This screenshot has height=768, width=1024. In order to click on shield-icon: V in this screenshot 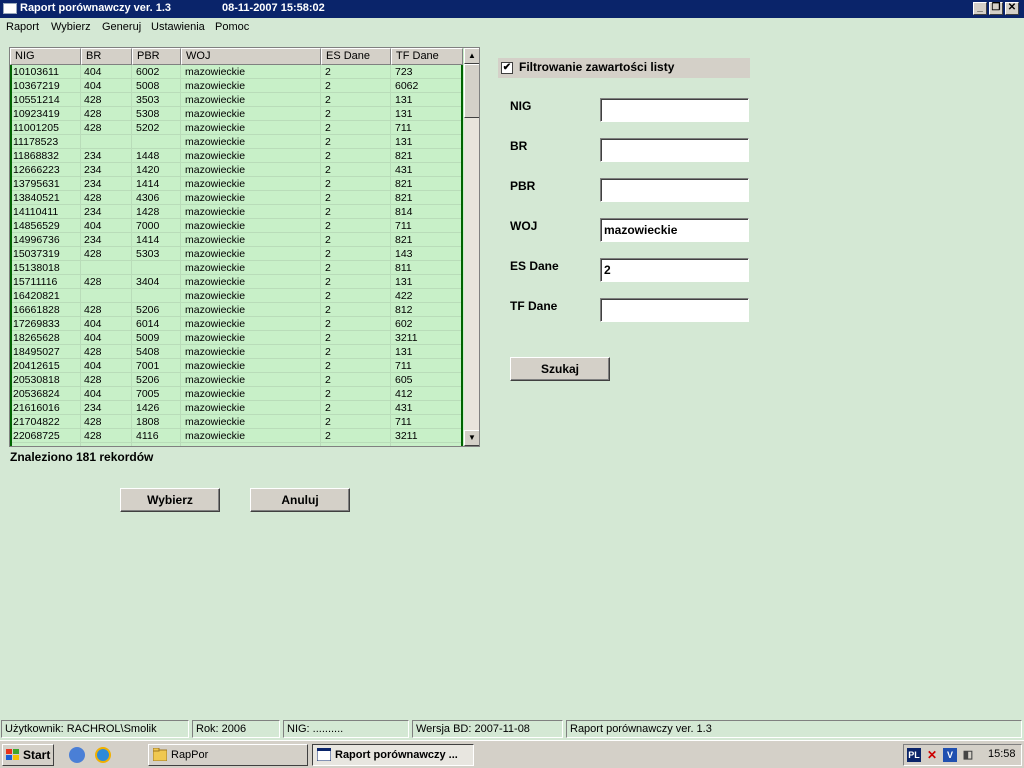, I will do `click(950, 755)`.